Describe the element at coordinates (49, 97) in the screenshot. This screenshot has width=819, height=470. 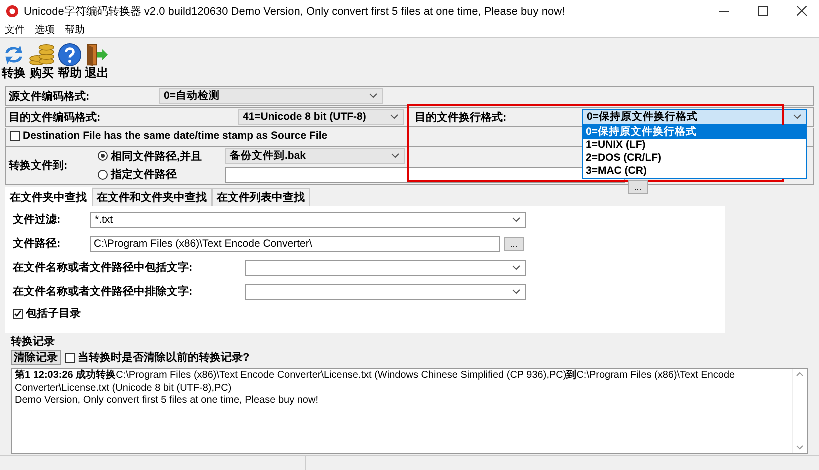
I see `field-label: 源文件编码格式:` at that location.